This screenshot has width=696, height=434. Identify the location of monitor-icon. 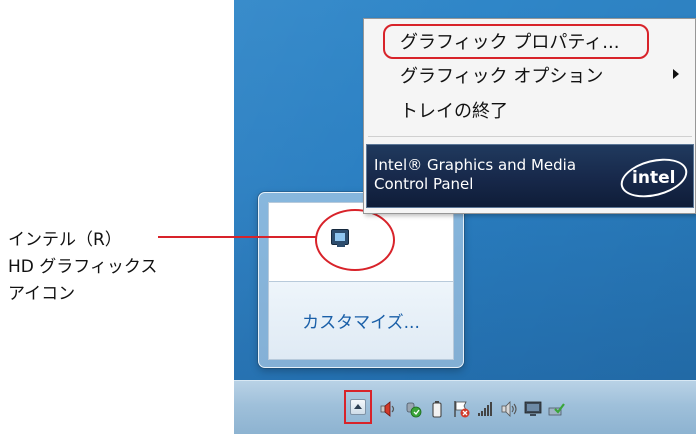
(533, 409).